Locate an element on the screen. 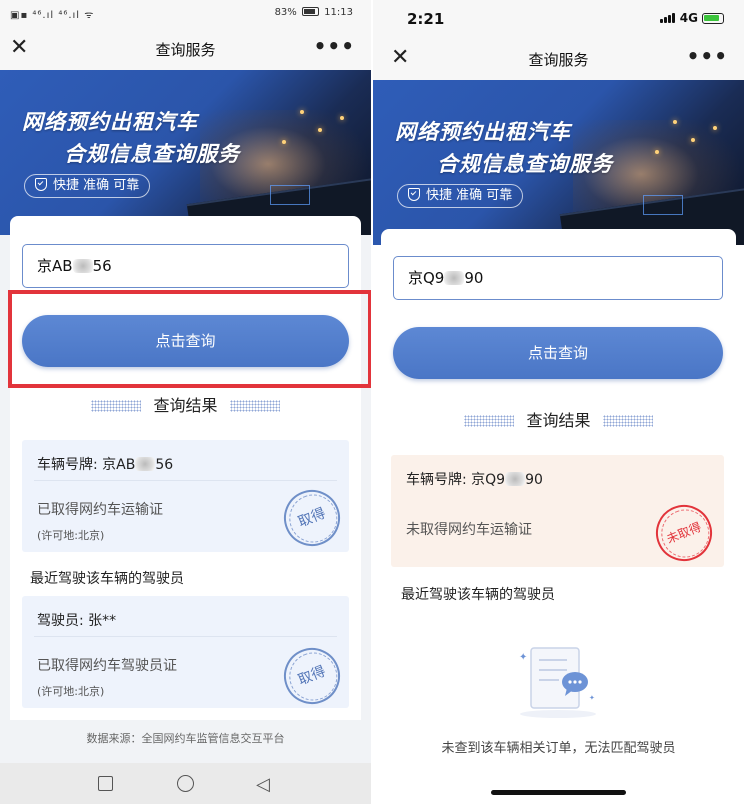 Image resolution: width=744 pixels, height=804 pixels. vehicle-plate-suffix: 56 is located at coordinates (164, 465).